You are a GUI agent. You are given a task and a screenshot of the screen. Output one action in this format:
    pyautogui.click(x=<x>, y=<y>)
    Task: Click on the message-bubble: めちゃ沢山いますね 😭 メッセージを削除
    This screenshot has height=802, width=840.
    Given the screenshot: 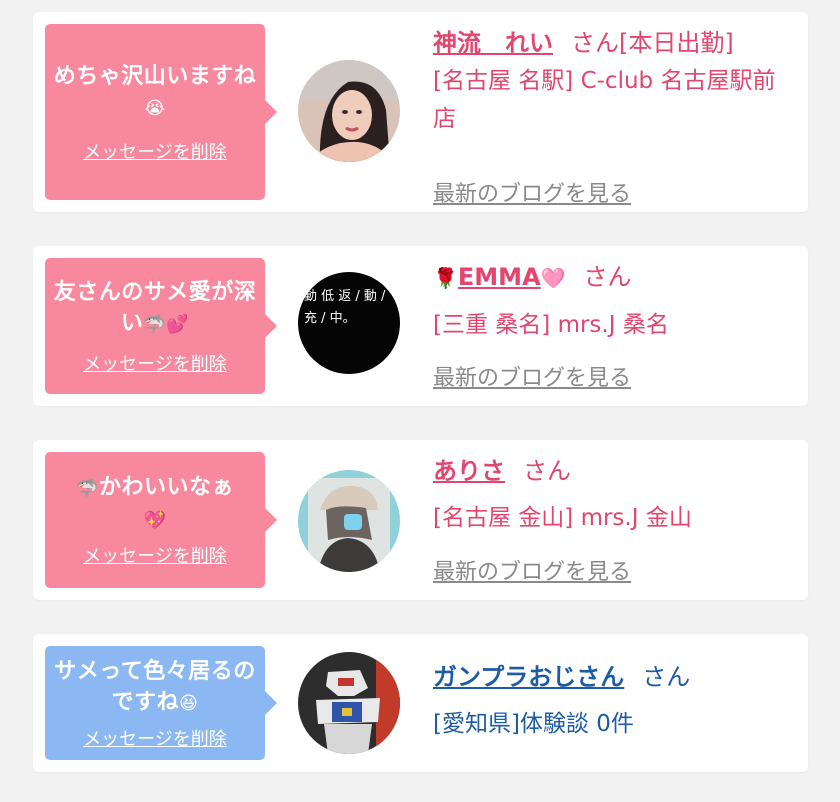 What is the action you would take?
    pyautogui.click(x=161, y=112)
    